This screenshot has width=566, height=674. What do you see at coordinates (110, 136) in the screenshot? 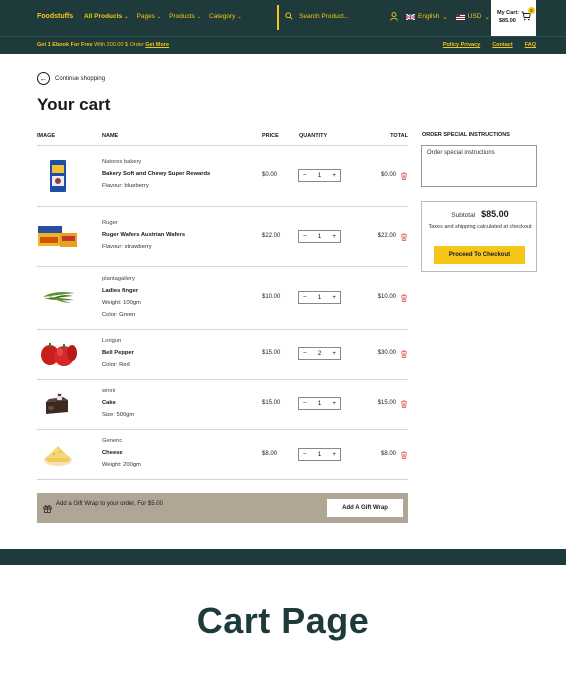
I see `col-name: NAME` at bounding box center [110, 136].